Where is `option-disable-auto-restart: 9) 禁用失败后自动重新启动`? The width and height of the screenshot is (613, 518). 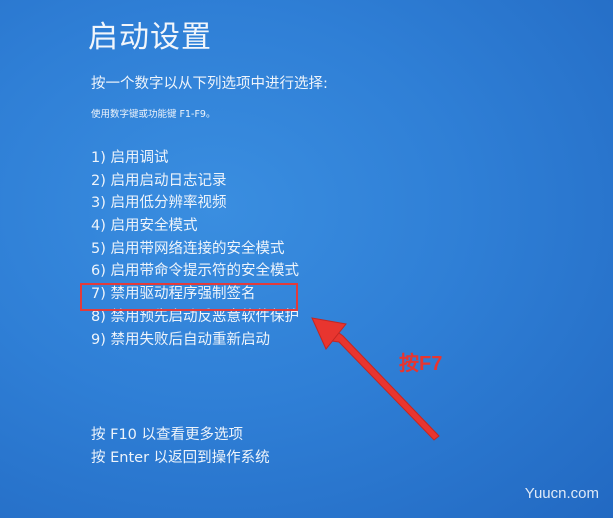
option-disable-auto-restart: 9) 禁用失败后自动重新启动 is located at coordinates (195, 340).